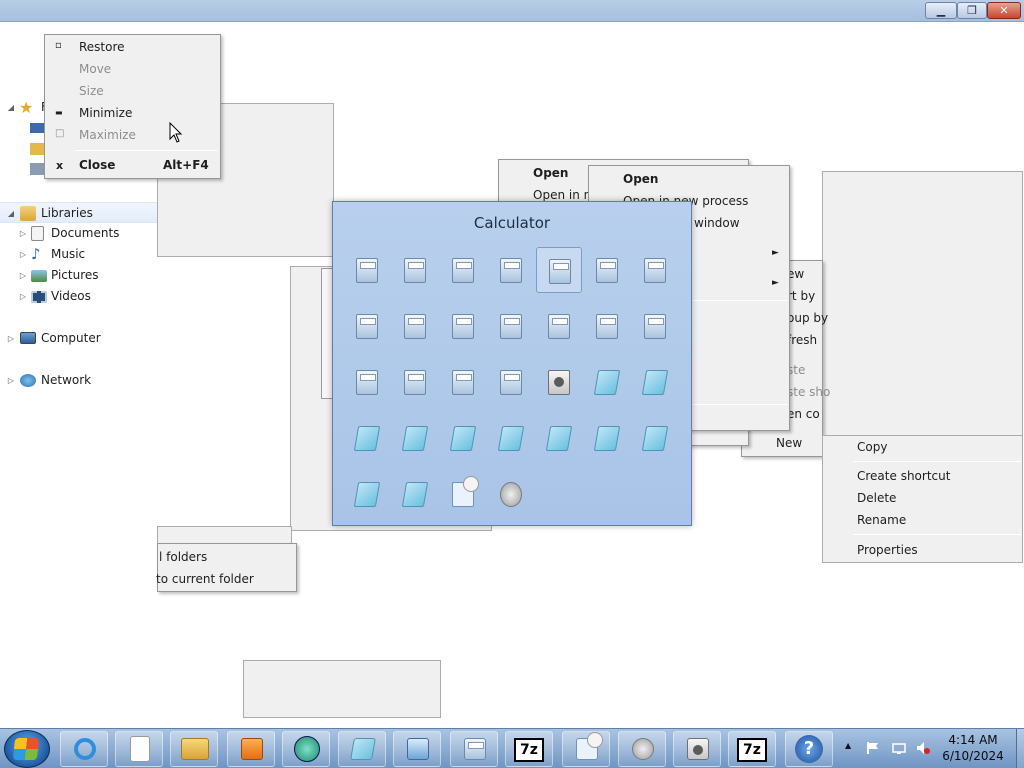 The image size is (1024, 768). What do you see at coordinates (78, 212) in the screenshot?
I see `nav-item-libraries: ◢ Libraries` at bounding box center [78, 212].